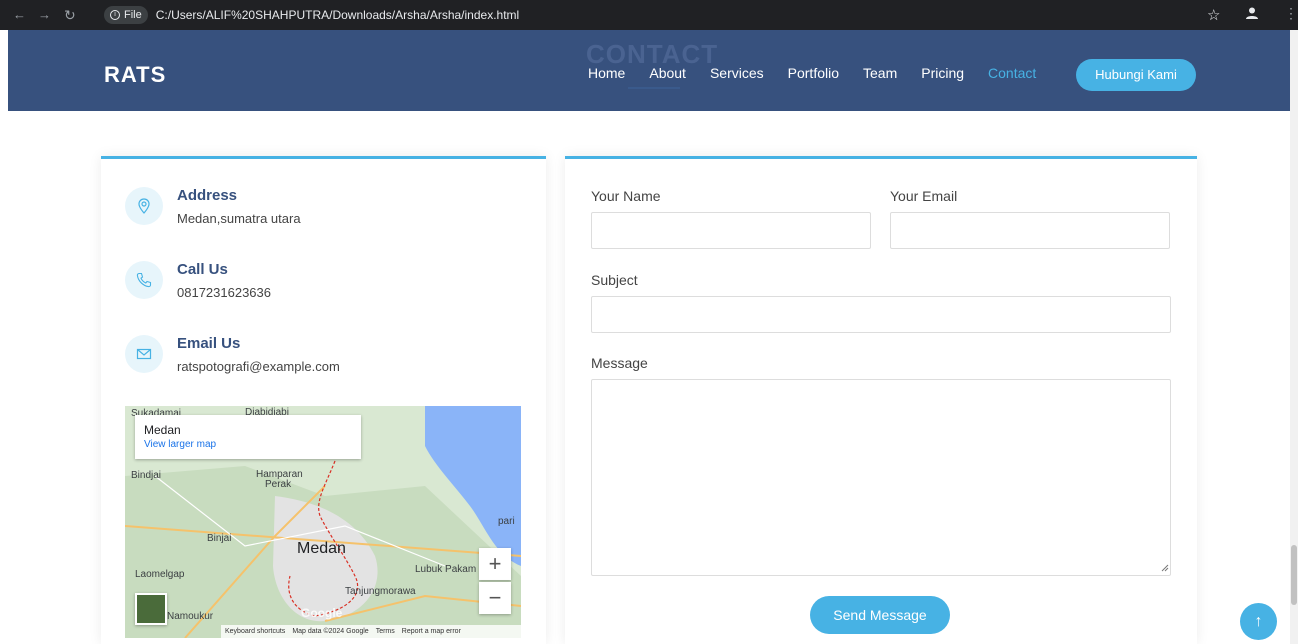 The height and width of the screenshot is (644, 1298). I want to click on google-logo: Google, so click(322, 613).